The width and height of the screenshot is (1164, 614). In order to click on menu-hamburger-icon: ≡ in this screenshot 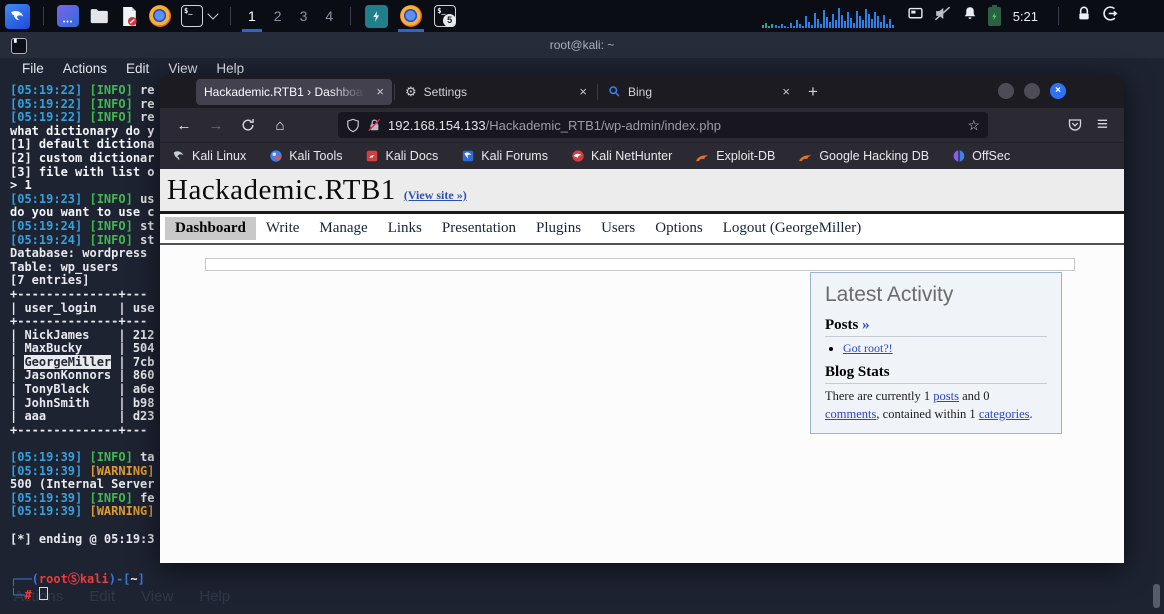, I will do `click(1102, 125)`.